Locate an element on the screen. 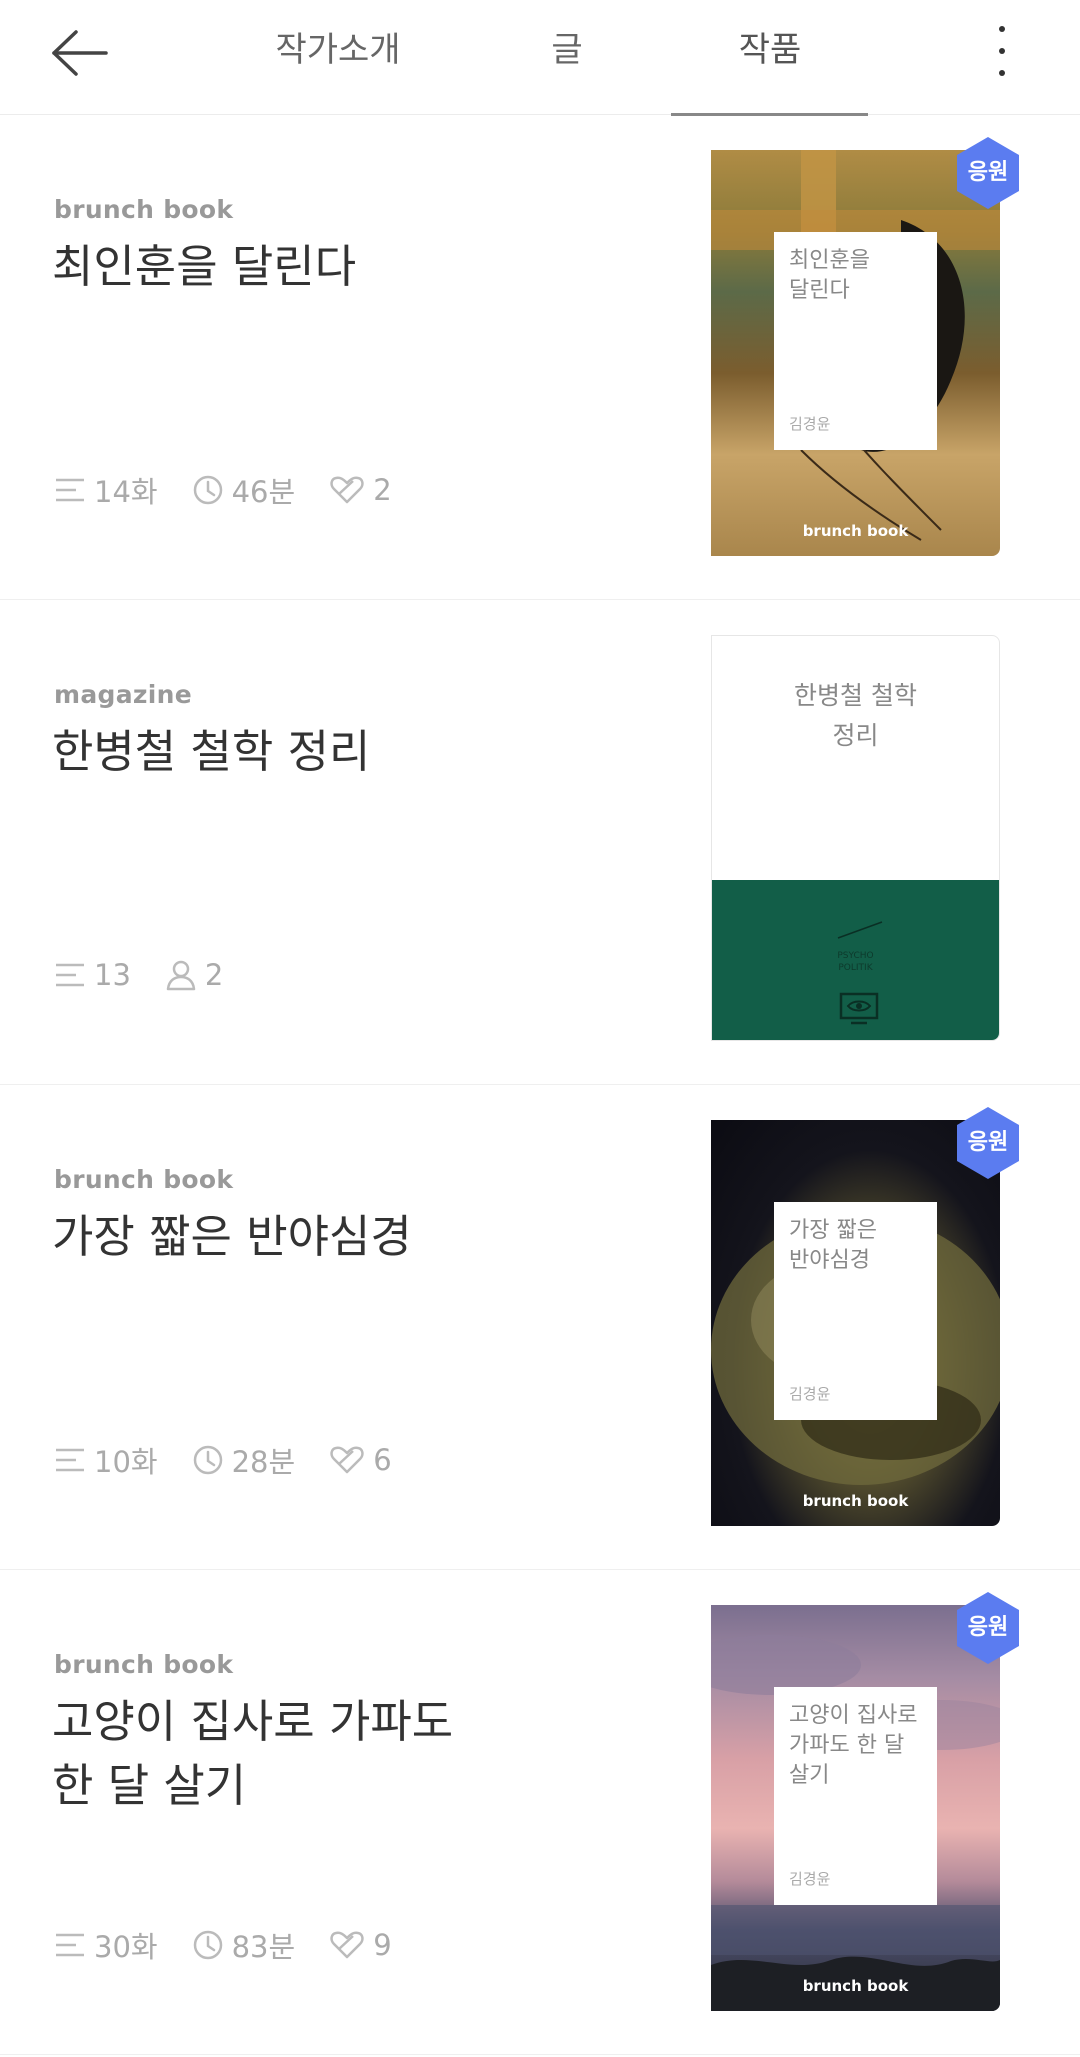 The image size is (1080, 2057). eye-monitor-icon is located at coordinates (859, 1008).